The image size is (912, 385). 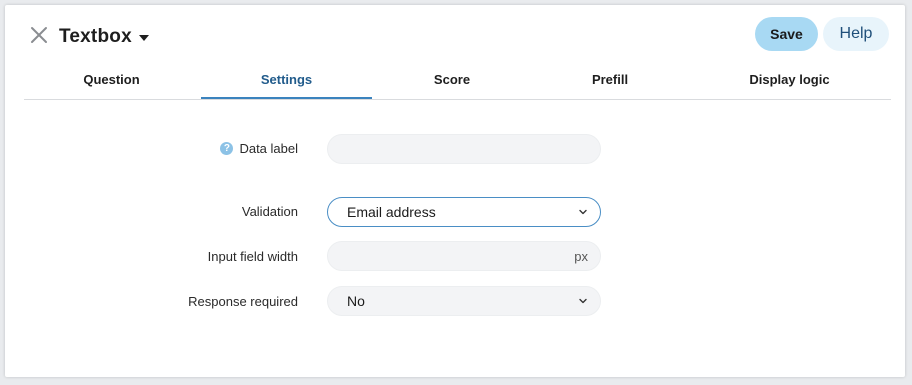 I want to click on tab-score: Score, so click(x=452, y=83).